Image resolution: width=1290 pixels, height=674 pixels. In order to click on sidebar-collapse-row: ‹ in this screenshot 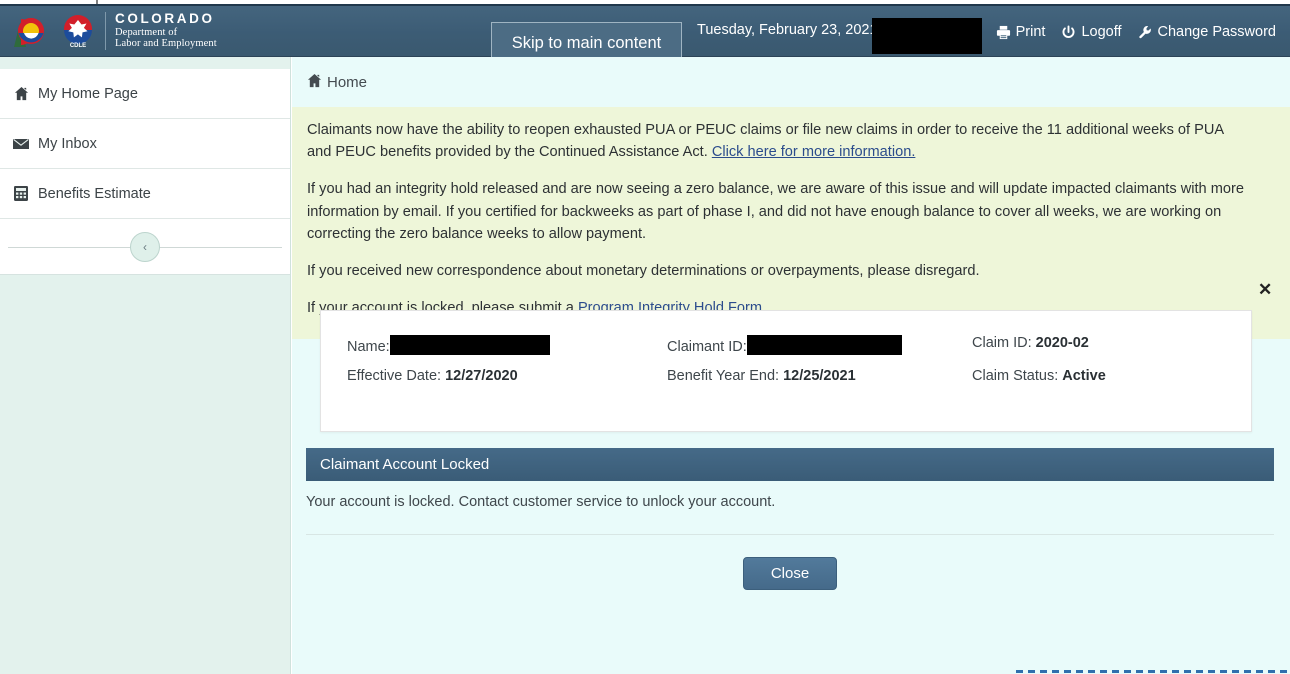, I will do `click(145, 247)`.